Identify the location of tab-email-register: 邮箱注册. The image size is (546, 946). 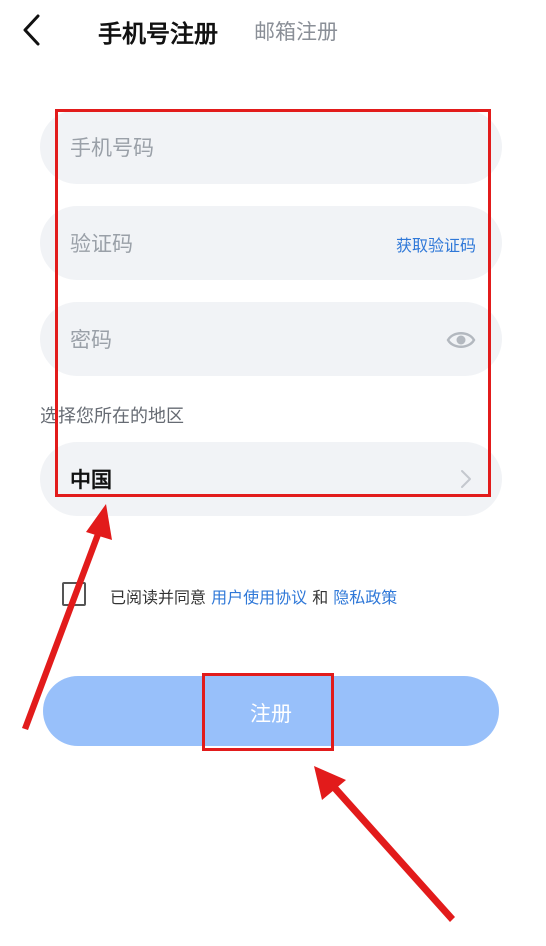
(296, 31).